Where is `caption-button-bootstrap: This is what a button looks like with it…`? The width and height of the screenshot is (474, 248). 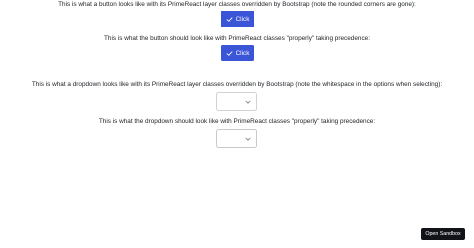 caption-button-bootstrap: This is what a button looks like with it… is located at coordinates (237, 4).